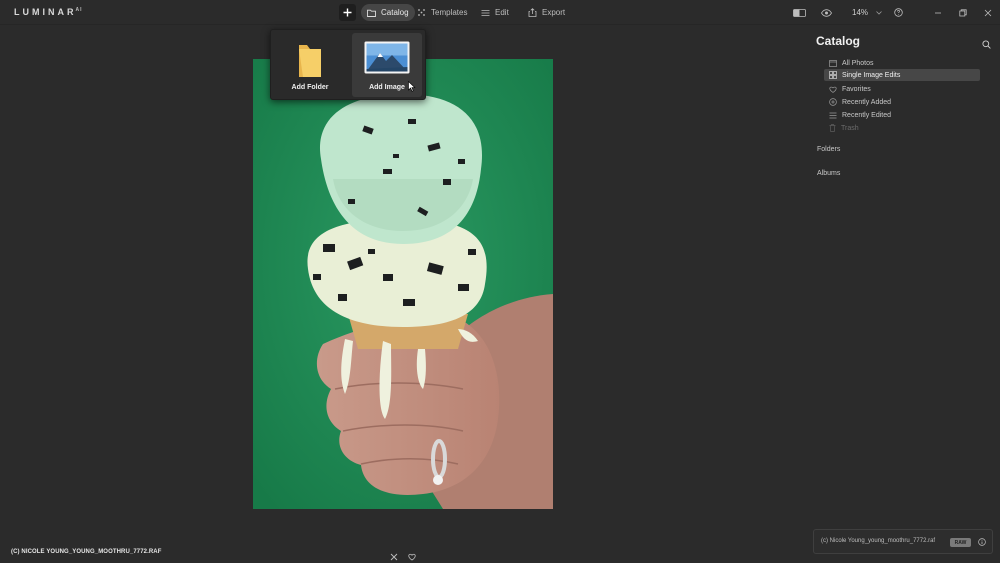 The height and width of the screenshot is (563, 1000). Describe the element at coordinates (832, 128) in the screenshot. I see `trash-icon` at that location.